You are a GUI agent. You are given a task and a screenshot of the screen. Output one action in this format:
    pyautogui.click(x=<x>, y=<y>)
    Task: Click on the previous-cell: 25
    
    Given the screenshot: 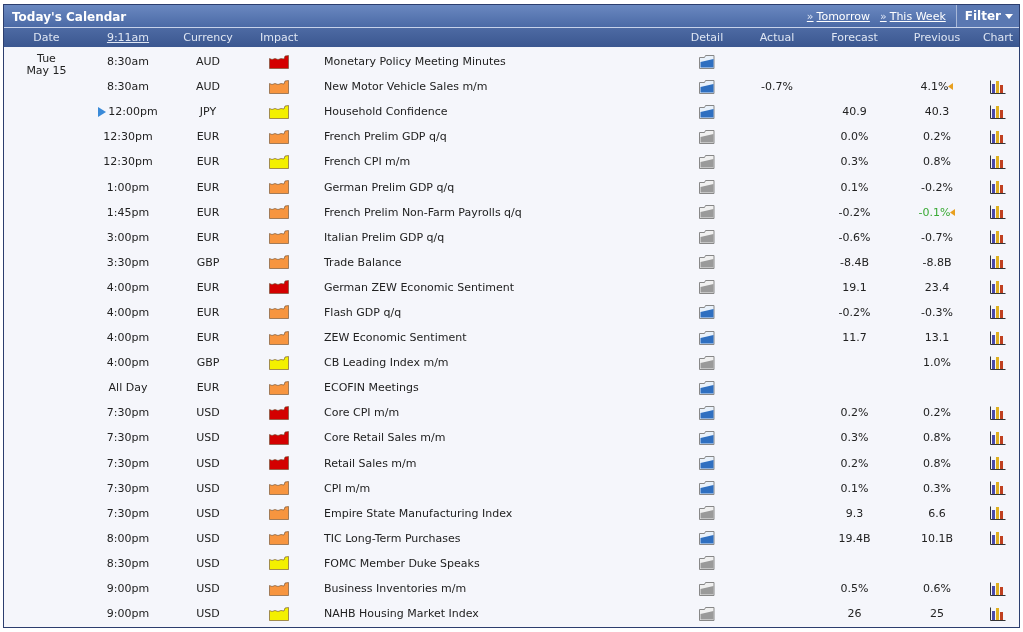 What is the action you would take?
    pyautogui.click(x=937, y=614)
    